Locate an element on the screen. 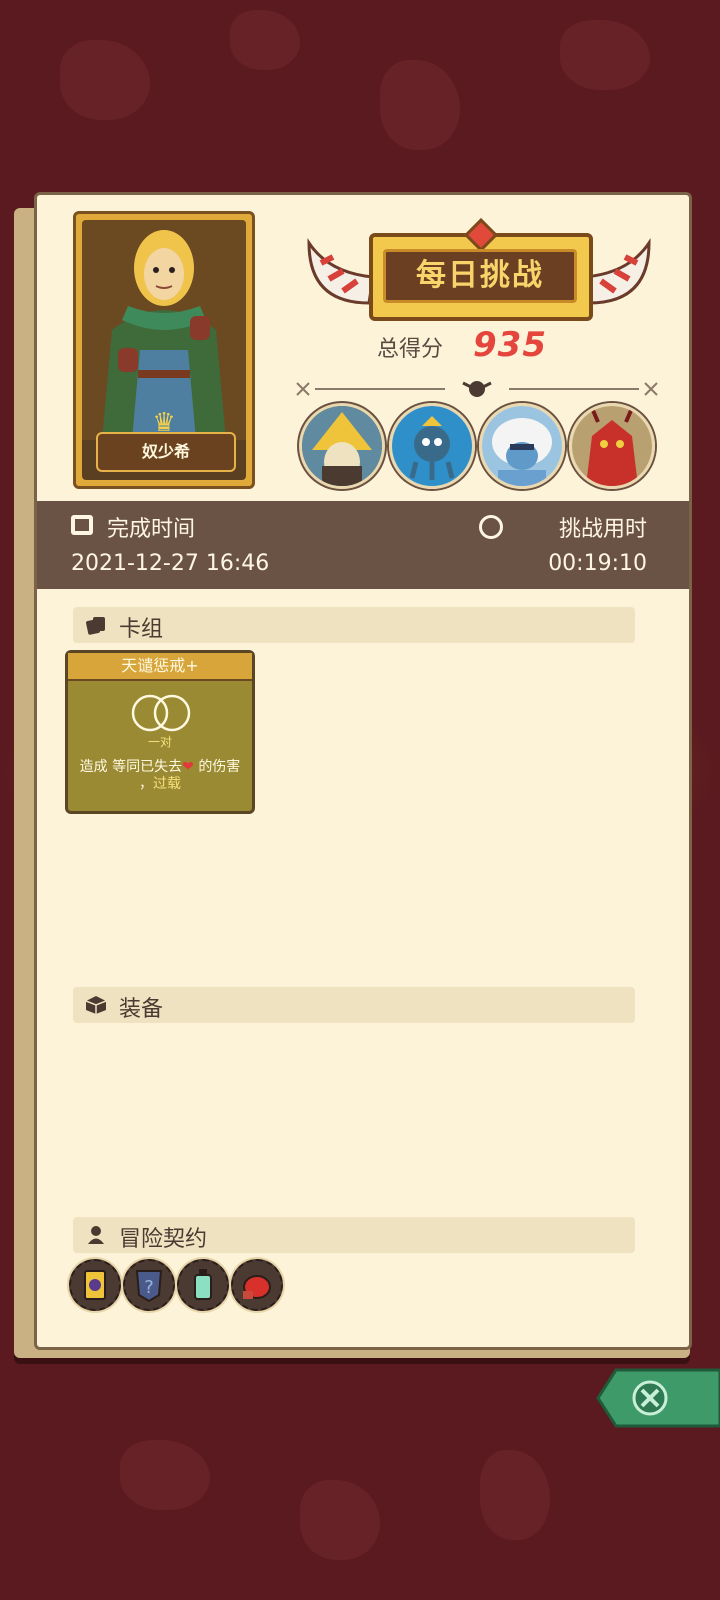 Image resolution: width=720 pixels, height=1600 pixels. contract-shield-question-icon: ? is located at coordinates (149, 1285).